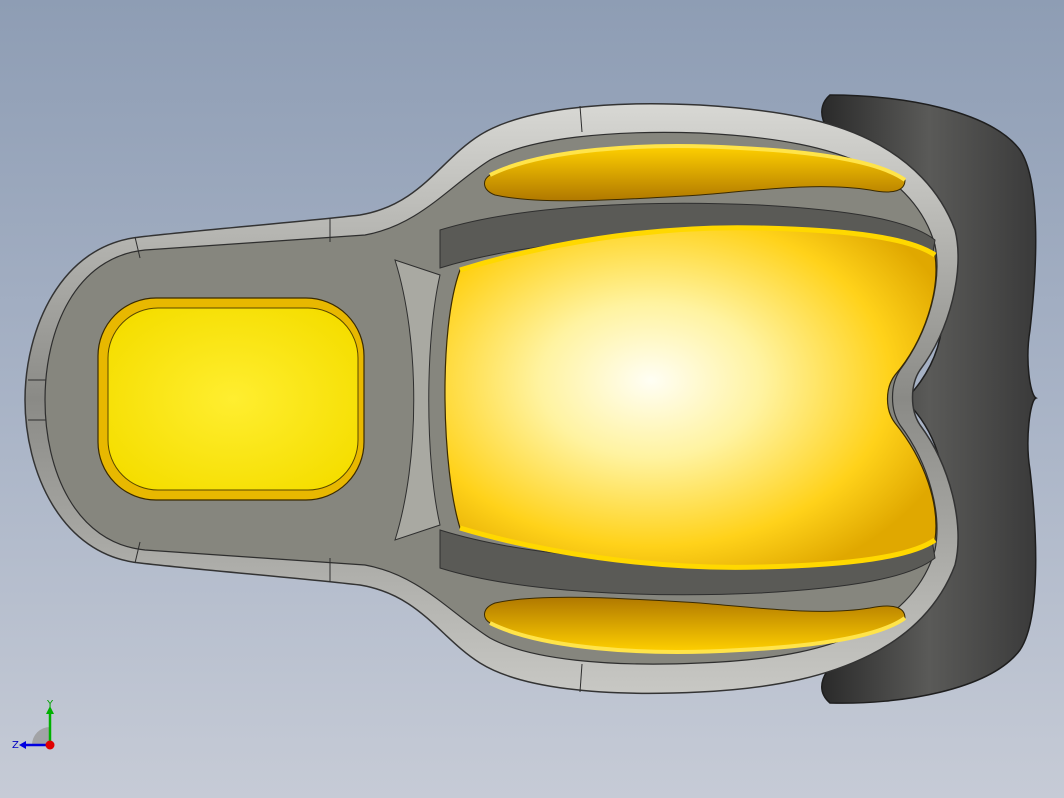  What do you see at coordinates (233, 399) in the screenshot?
I see `headrest-cushion` at bounding box center [233, 399].